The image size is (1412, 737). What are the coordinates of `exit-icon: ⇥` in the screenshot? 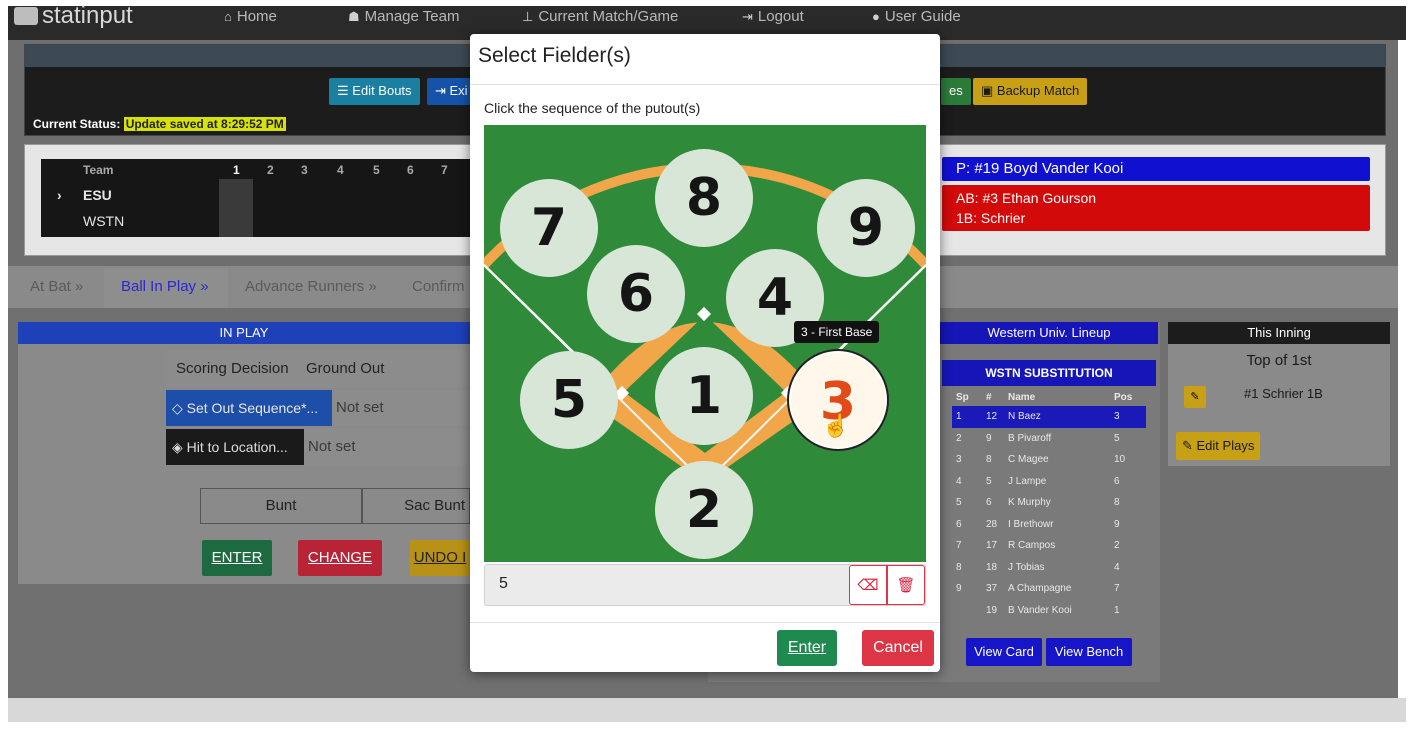 It's located at (442, 90).